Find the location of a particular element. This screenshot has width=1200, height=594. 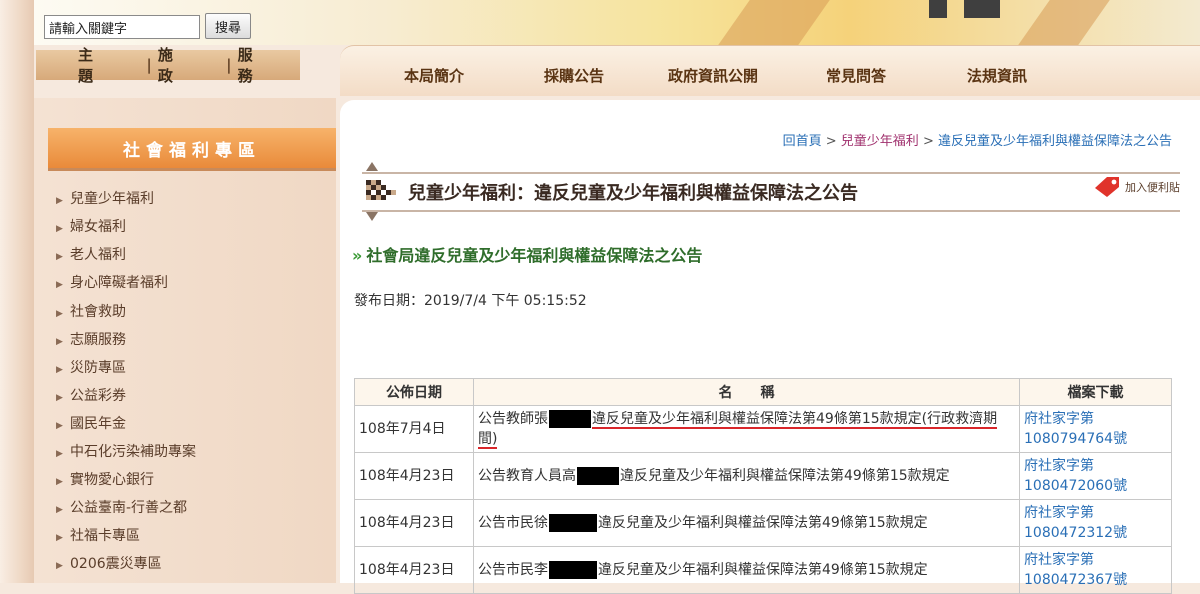

theme-tab-bar: 主 題 | 施 政 | 服 務 is located at coordinates (168, 65).